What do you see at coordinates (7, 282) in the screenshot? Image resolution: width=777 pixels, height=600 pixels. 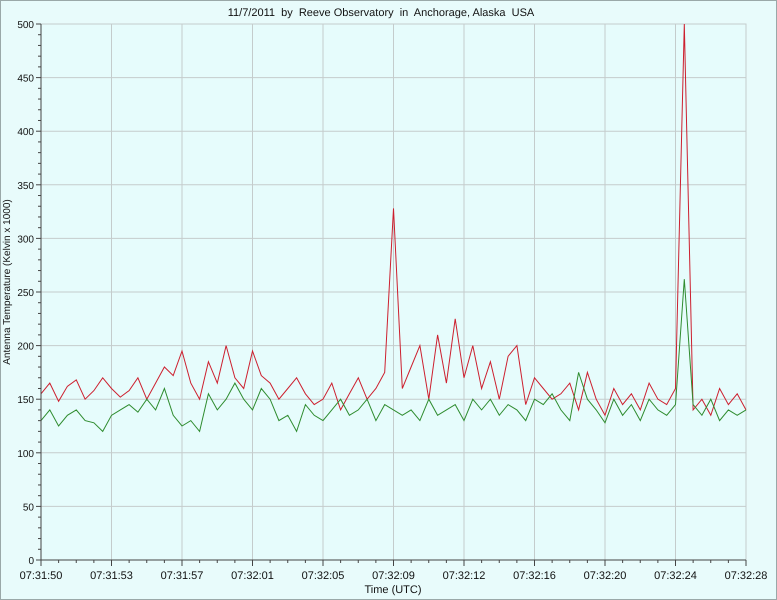 I see `y-axis-label: Antenna Temperature (Kelvin x 1000)` at bounding box center [7, 282].